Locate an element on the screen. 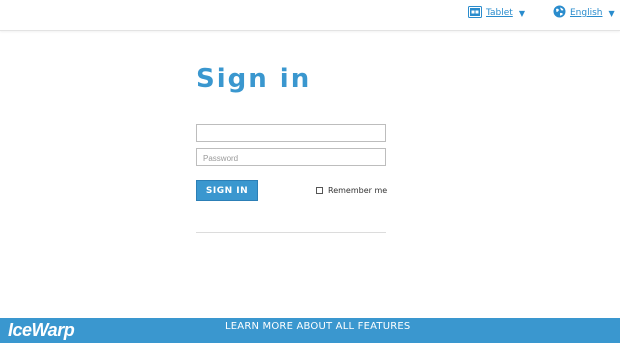 Image resolution: width=620 pixels, height=343 pixels. view-mode-label: Tablet is located at coordinates (499, 13).